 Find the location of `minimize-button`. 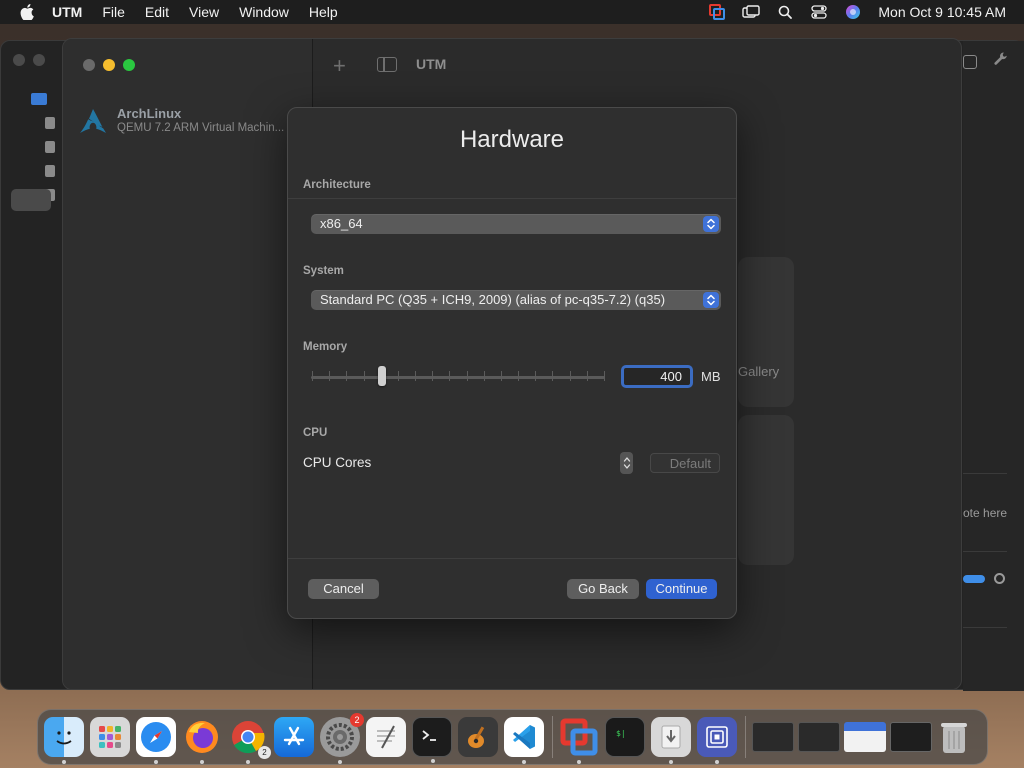

minimize-button is located at coordinates (109, 65).